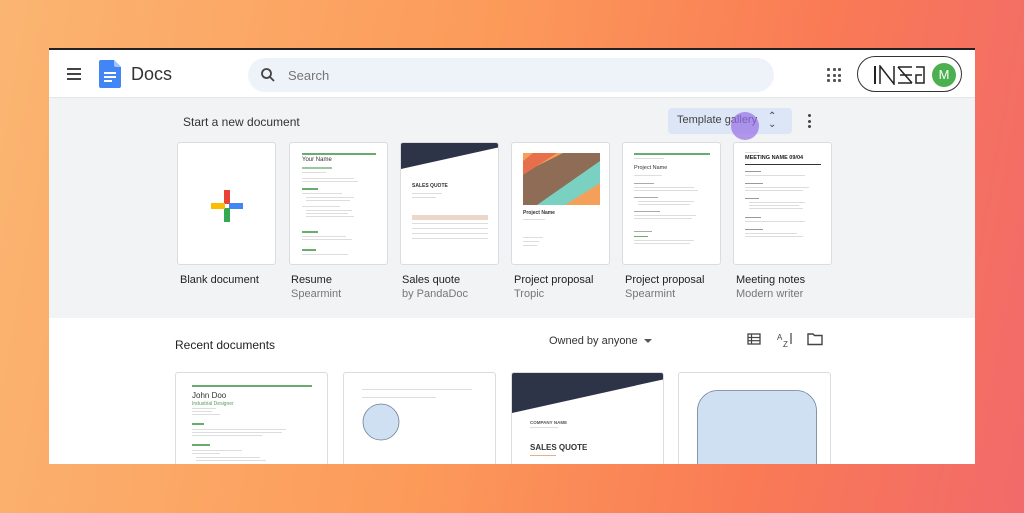  What do you see at coordinates (435, 294) in the screenshot?
I see `template-subtitle: by PandaDoc` at bounding box center [435, 294].